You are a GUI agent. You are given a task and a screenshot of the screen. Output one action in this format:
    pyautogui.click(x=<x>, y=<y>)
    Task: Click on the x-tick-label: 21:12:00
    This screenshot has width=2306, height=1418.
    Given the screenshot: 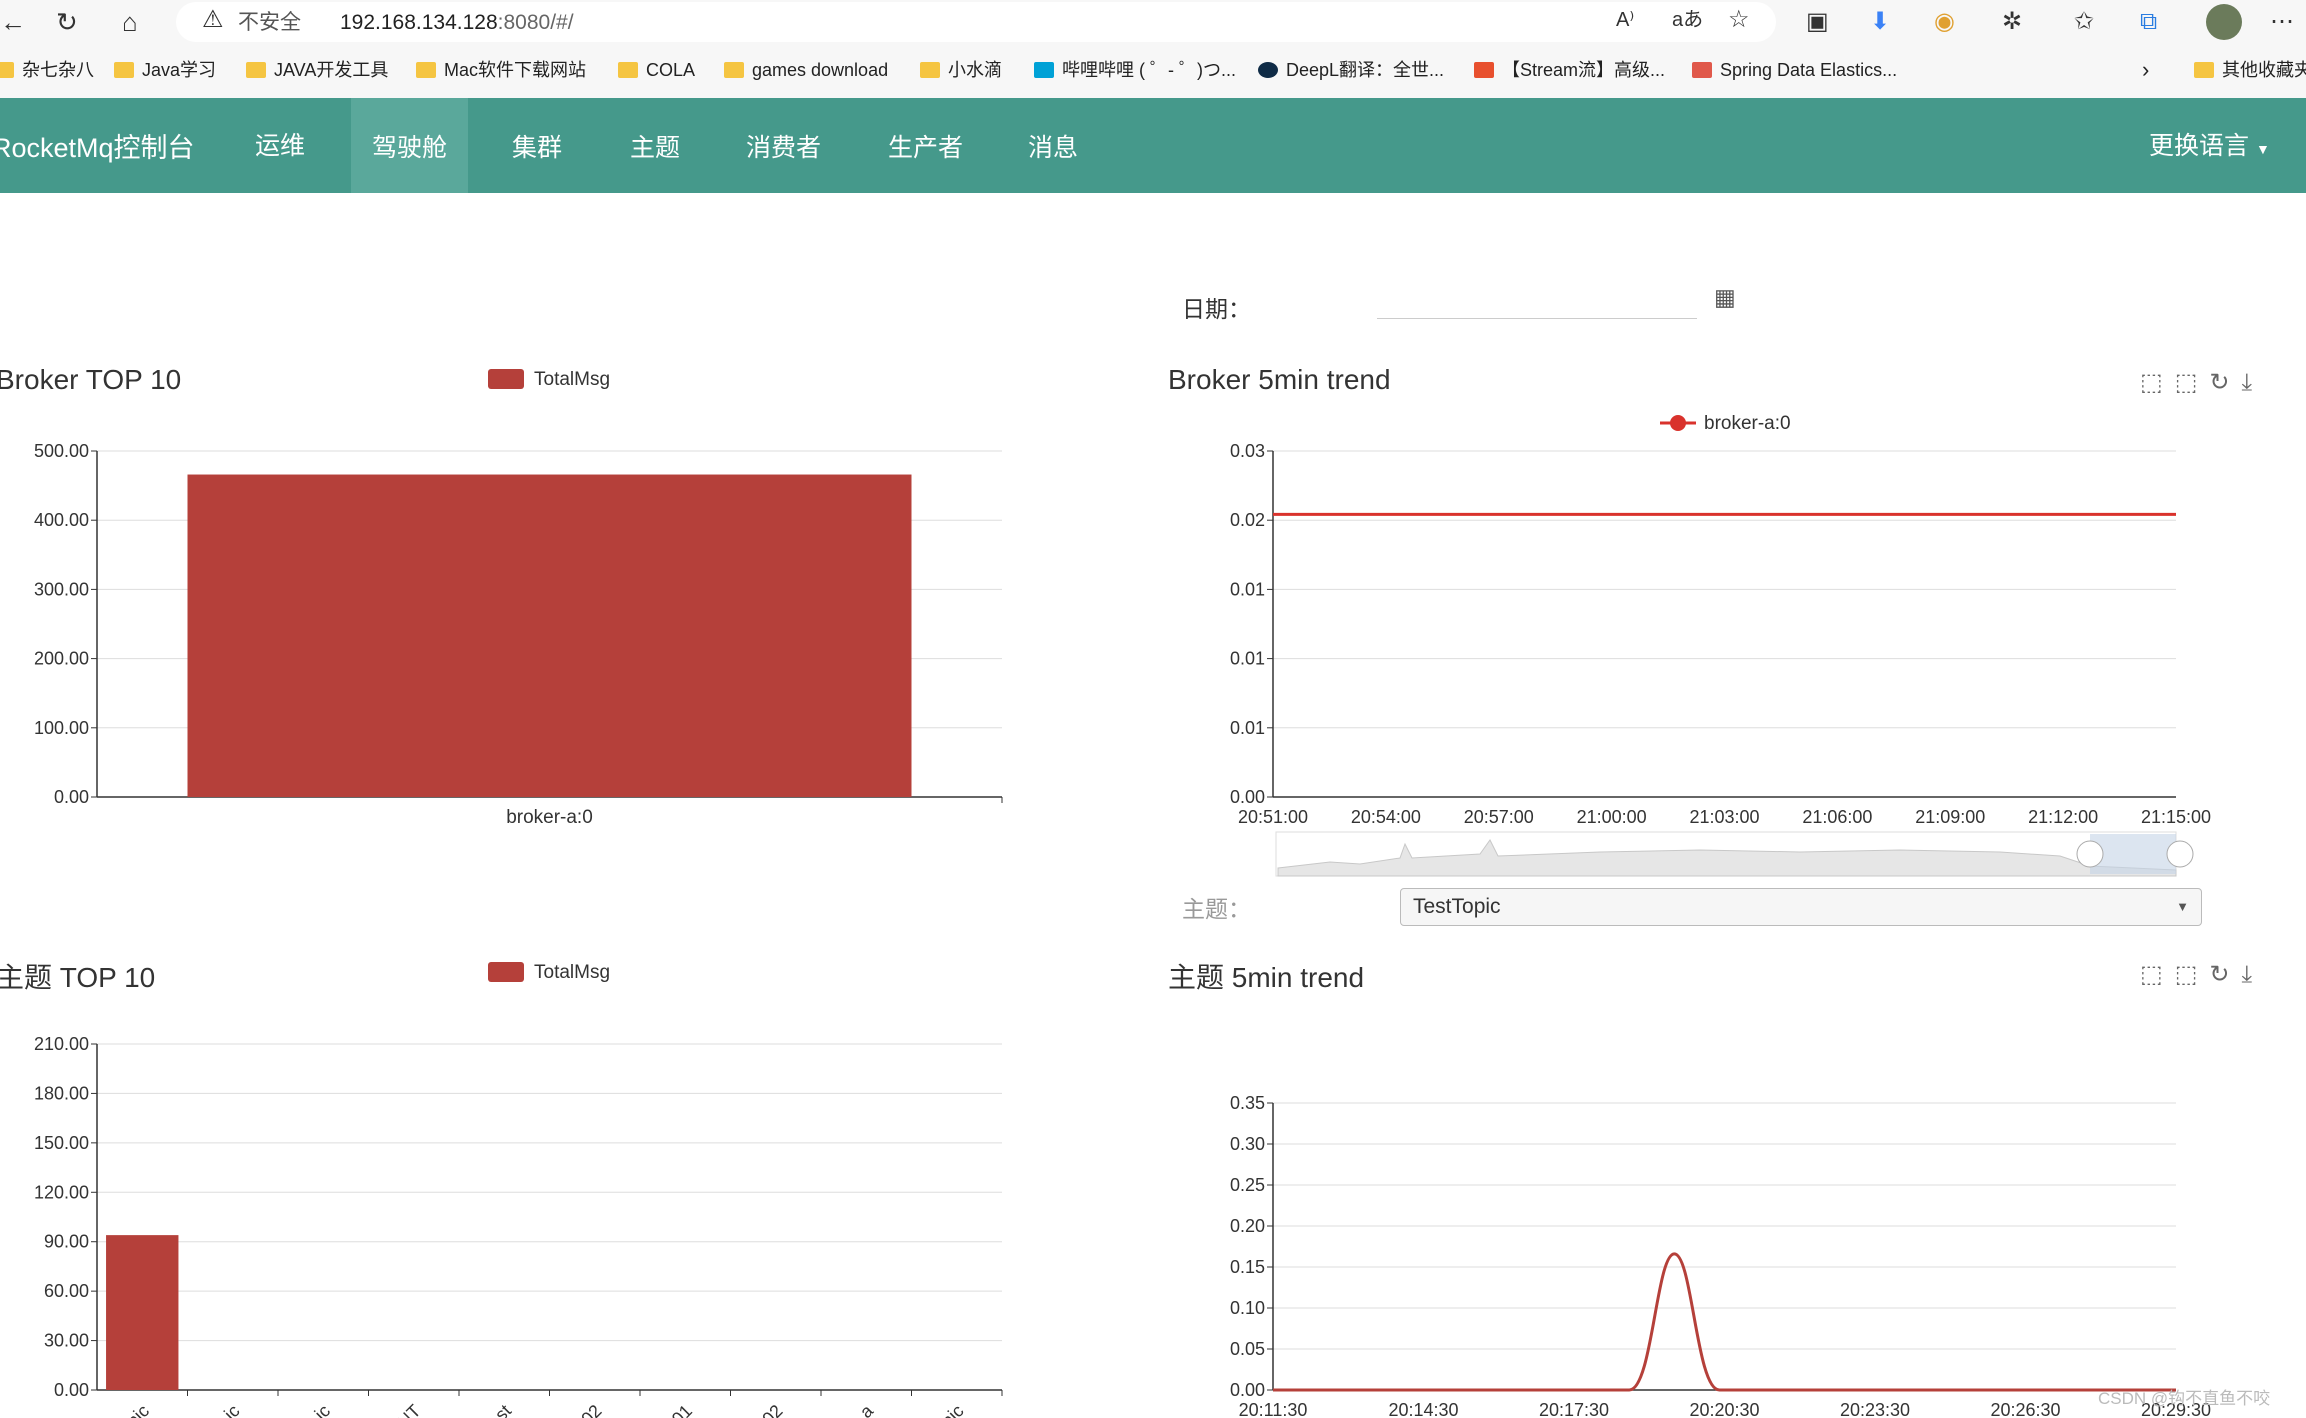 What is the action you would take?
    pyautogui.click(x=2063, y=817)
    